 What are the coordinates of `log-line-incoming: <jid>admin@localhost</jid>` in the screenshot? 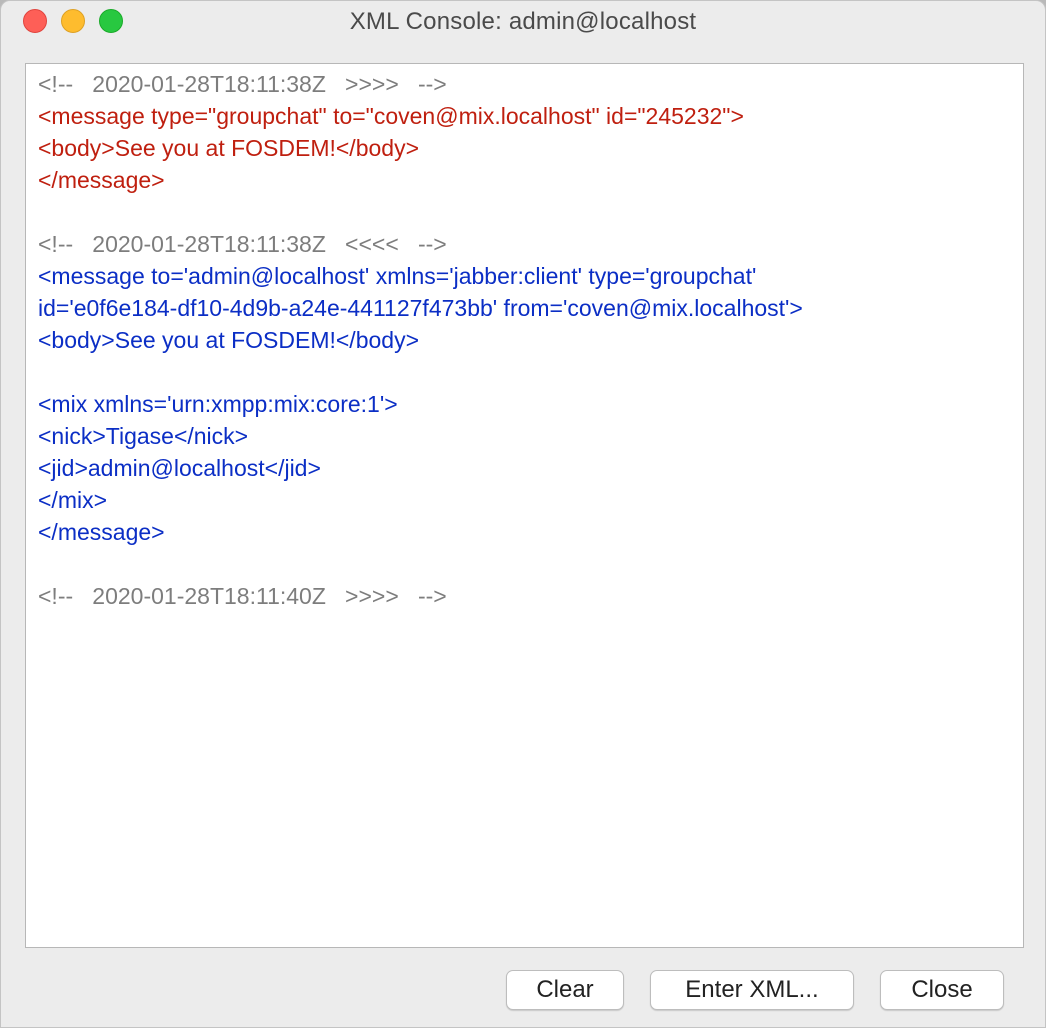 It's located at (179, 468).